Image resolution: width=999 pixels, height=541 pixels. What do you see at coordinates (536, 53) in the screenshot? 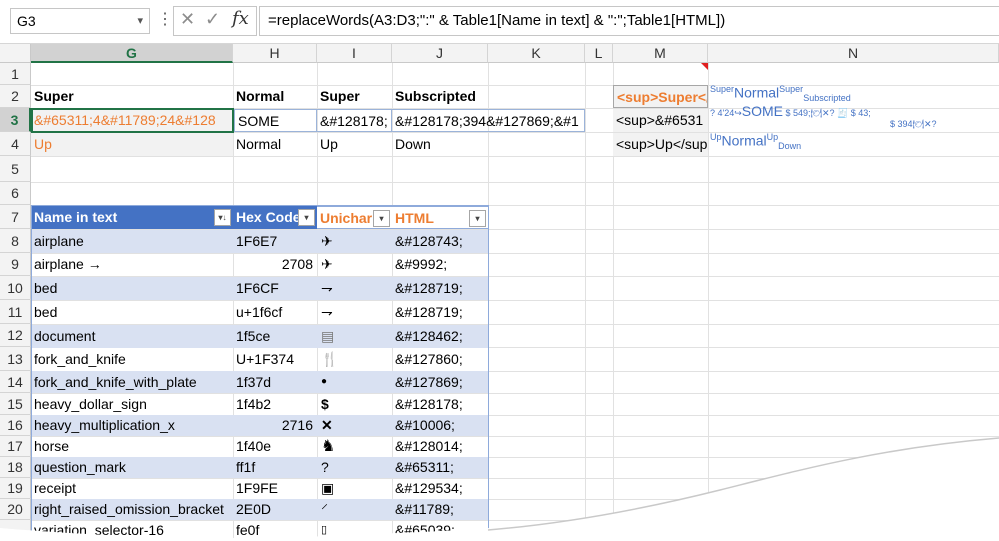
I see `column-header-k: K` at bounding box center [536, 53].